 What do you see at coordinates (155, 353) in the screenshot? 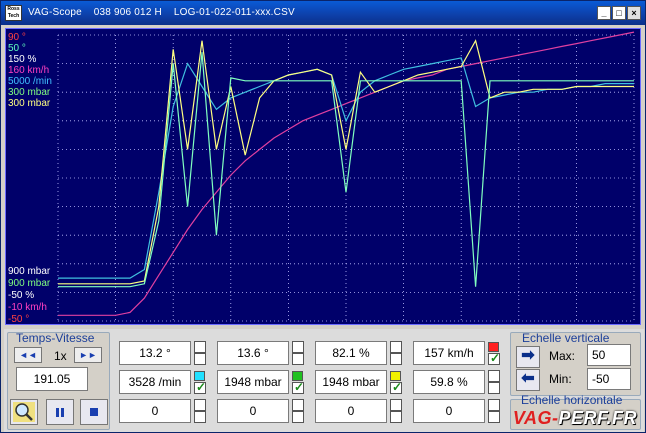
I see `channel-value-field: 13.2 °` at bounding box center [155, 353].